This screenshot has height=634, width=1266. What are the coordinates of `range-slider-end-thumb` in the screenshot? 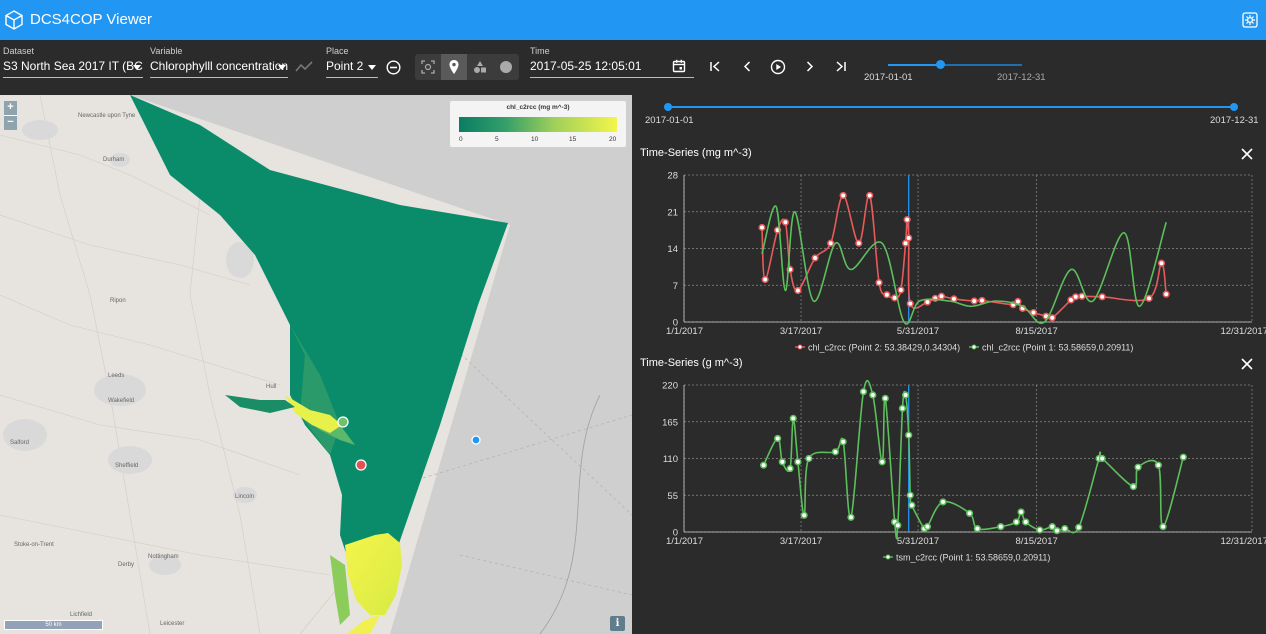 It's located at (1234, 107).